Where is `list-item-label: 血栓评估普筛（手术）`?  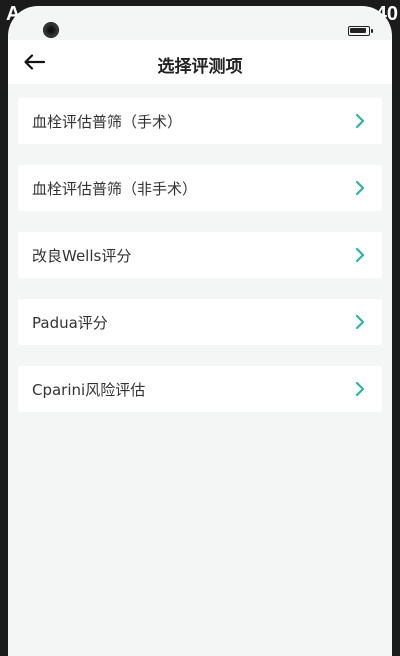 list-item-label: 血栓评估普筛（手术） is located at coordinates (107, 121).